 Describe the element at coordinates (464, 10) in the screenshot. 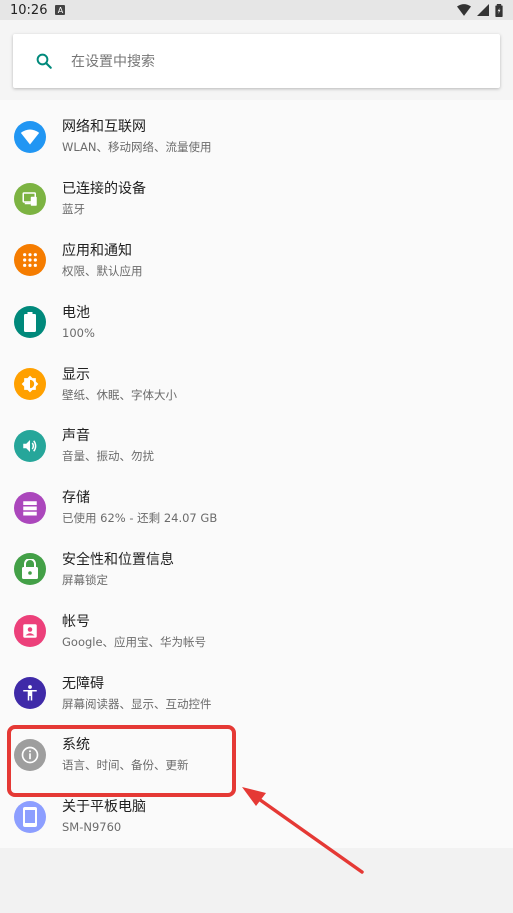

I see `wifi-signal-icon` at that location.